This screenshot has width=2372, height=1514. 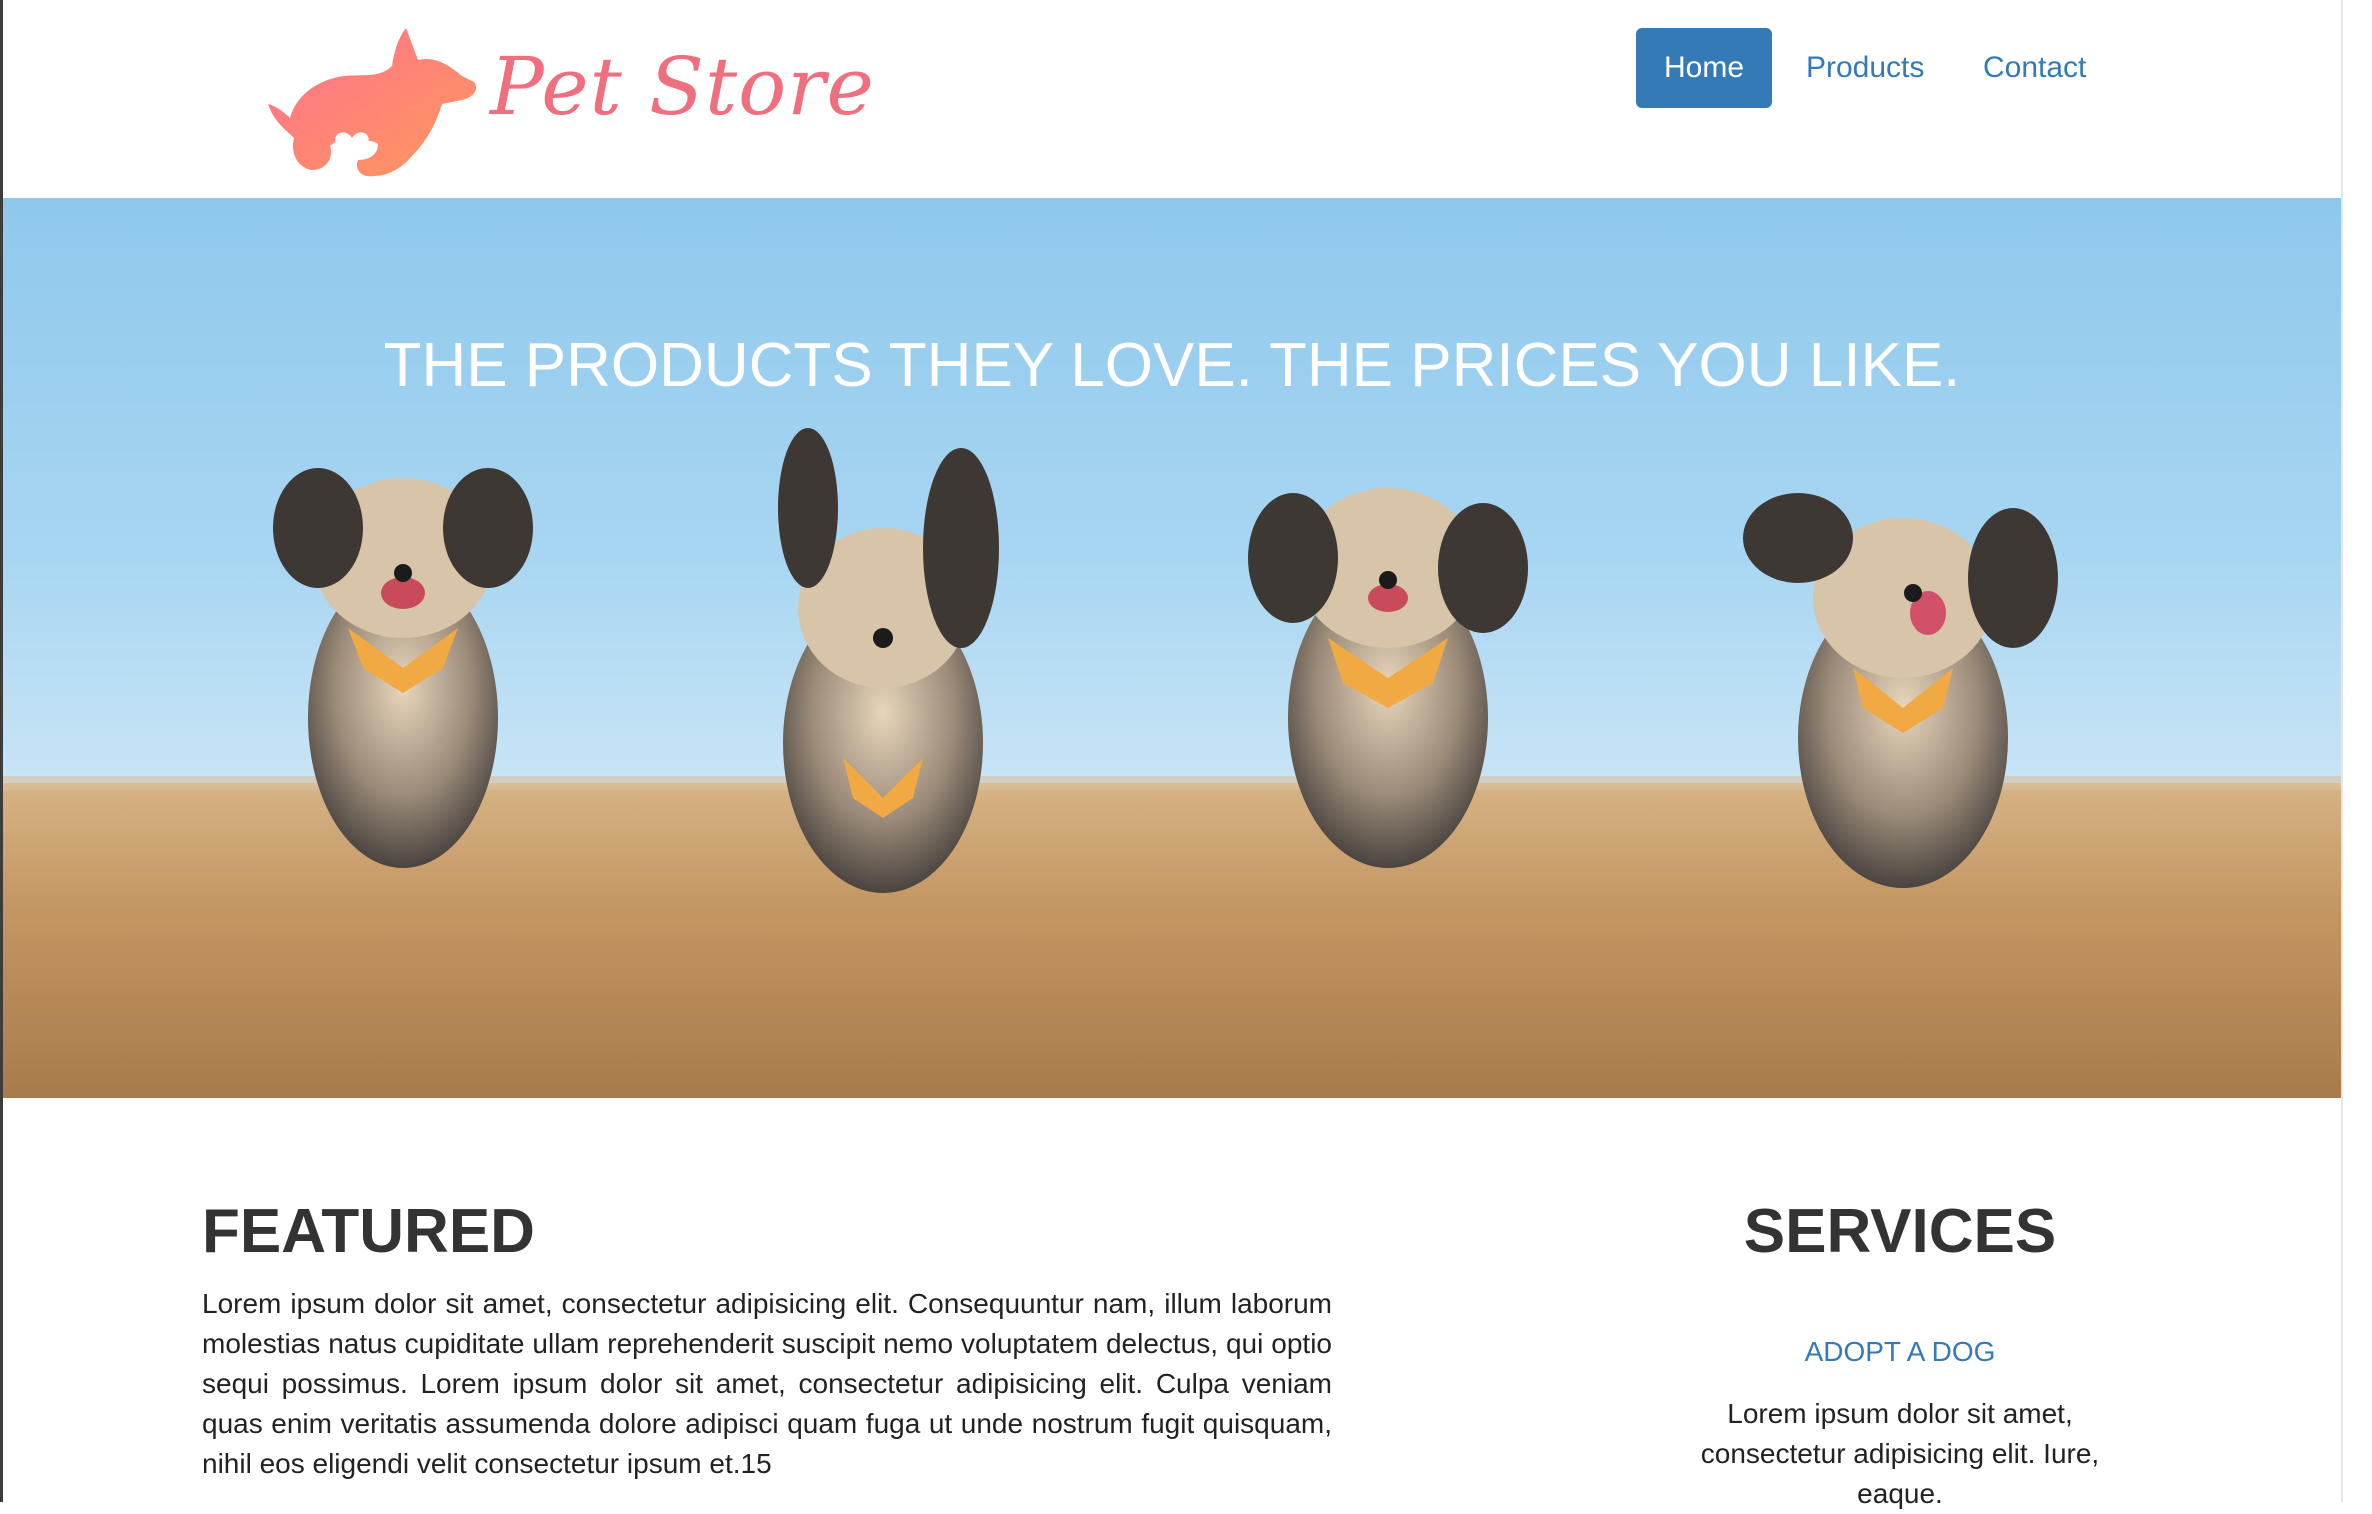 I want to click on nav-products-link: Products, so click(x=1865, y=68).